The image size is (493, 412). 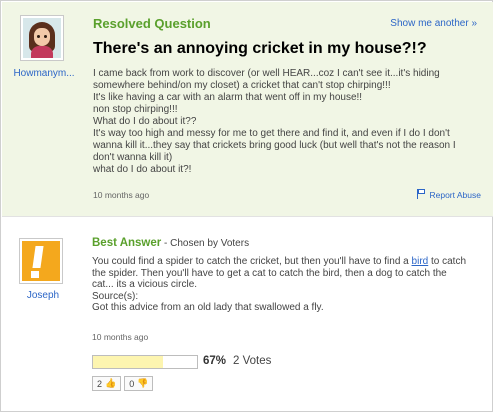 I want to click on report-abuse-label: Report Abuse, so click(x=455, y=195).